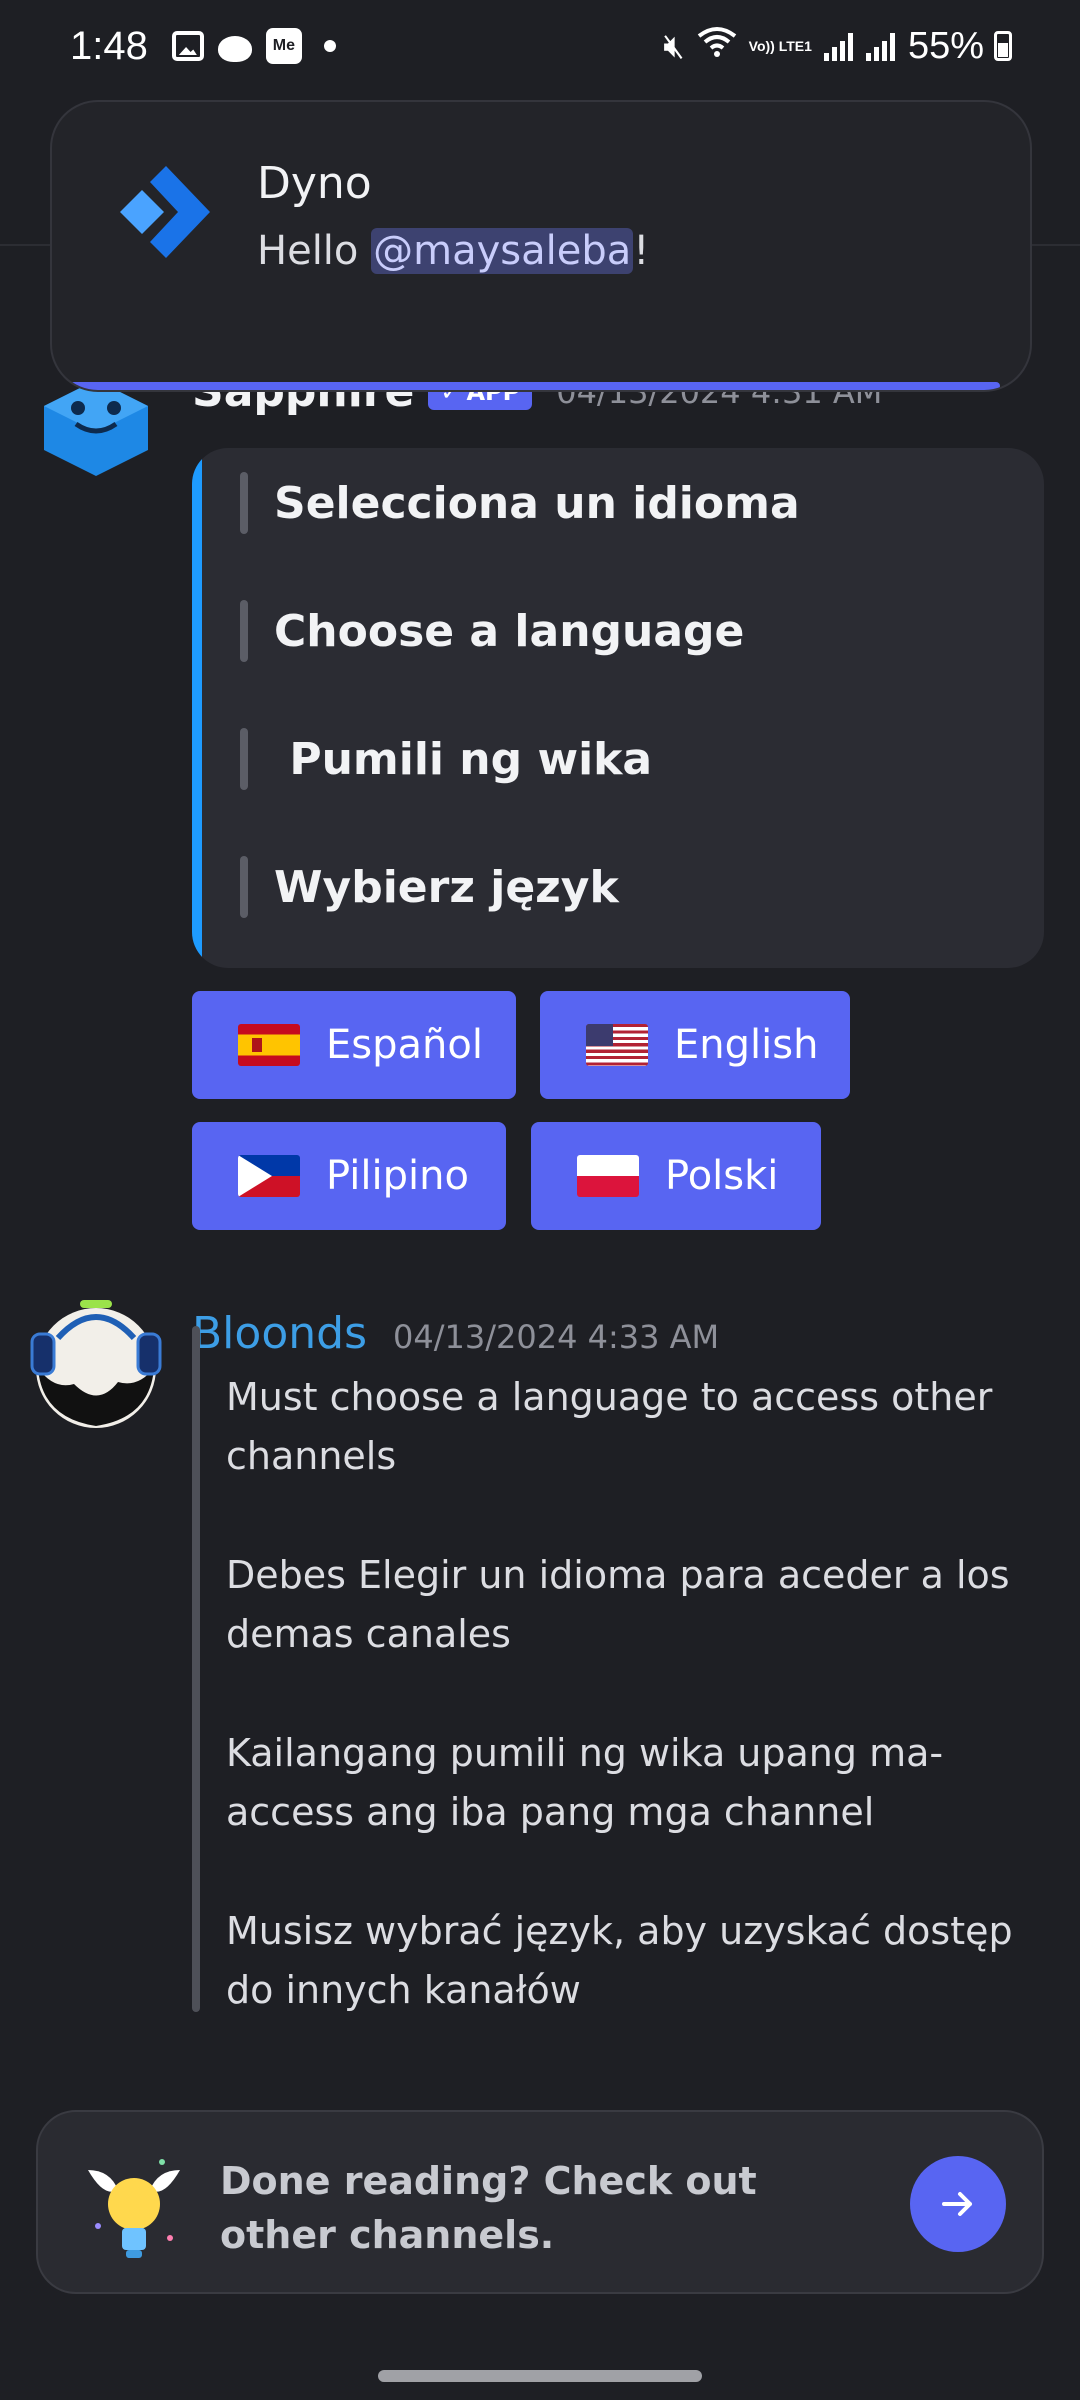  What do you see at coordinates (196, 1669) in the screenshot?
I see `blockquote-bar` at bounding box center [196, 1669].